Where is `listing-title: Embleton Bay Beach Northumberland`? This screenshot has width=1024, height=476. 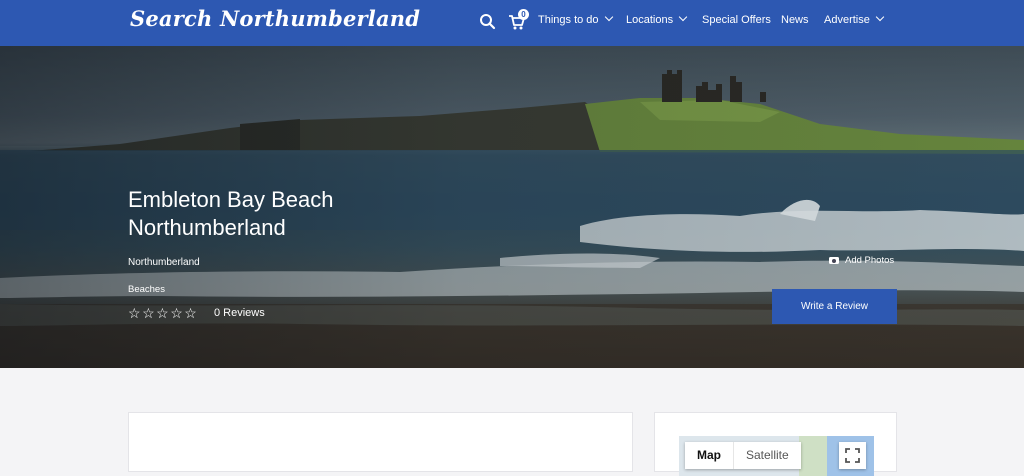 listing-title: Embleton Bay Beach Northumberland is located at coordinates (230, 214).